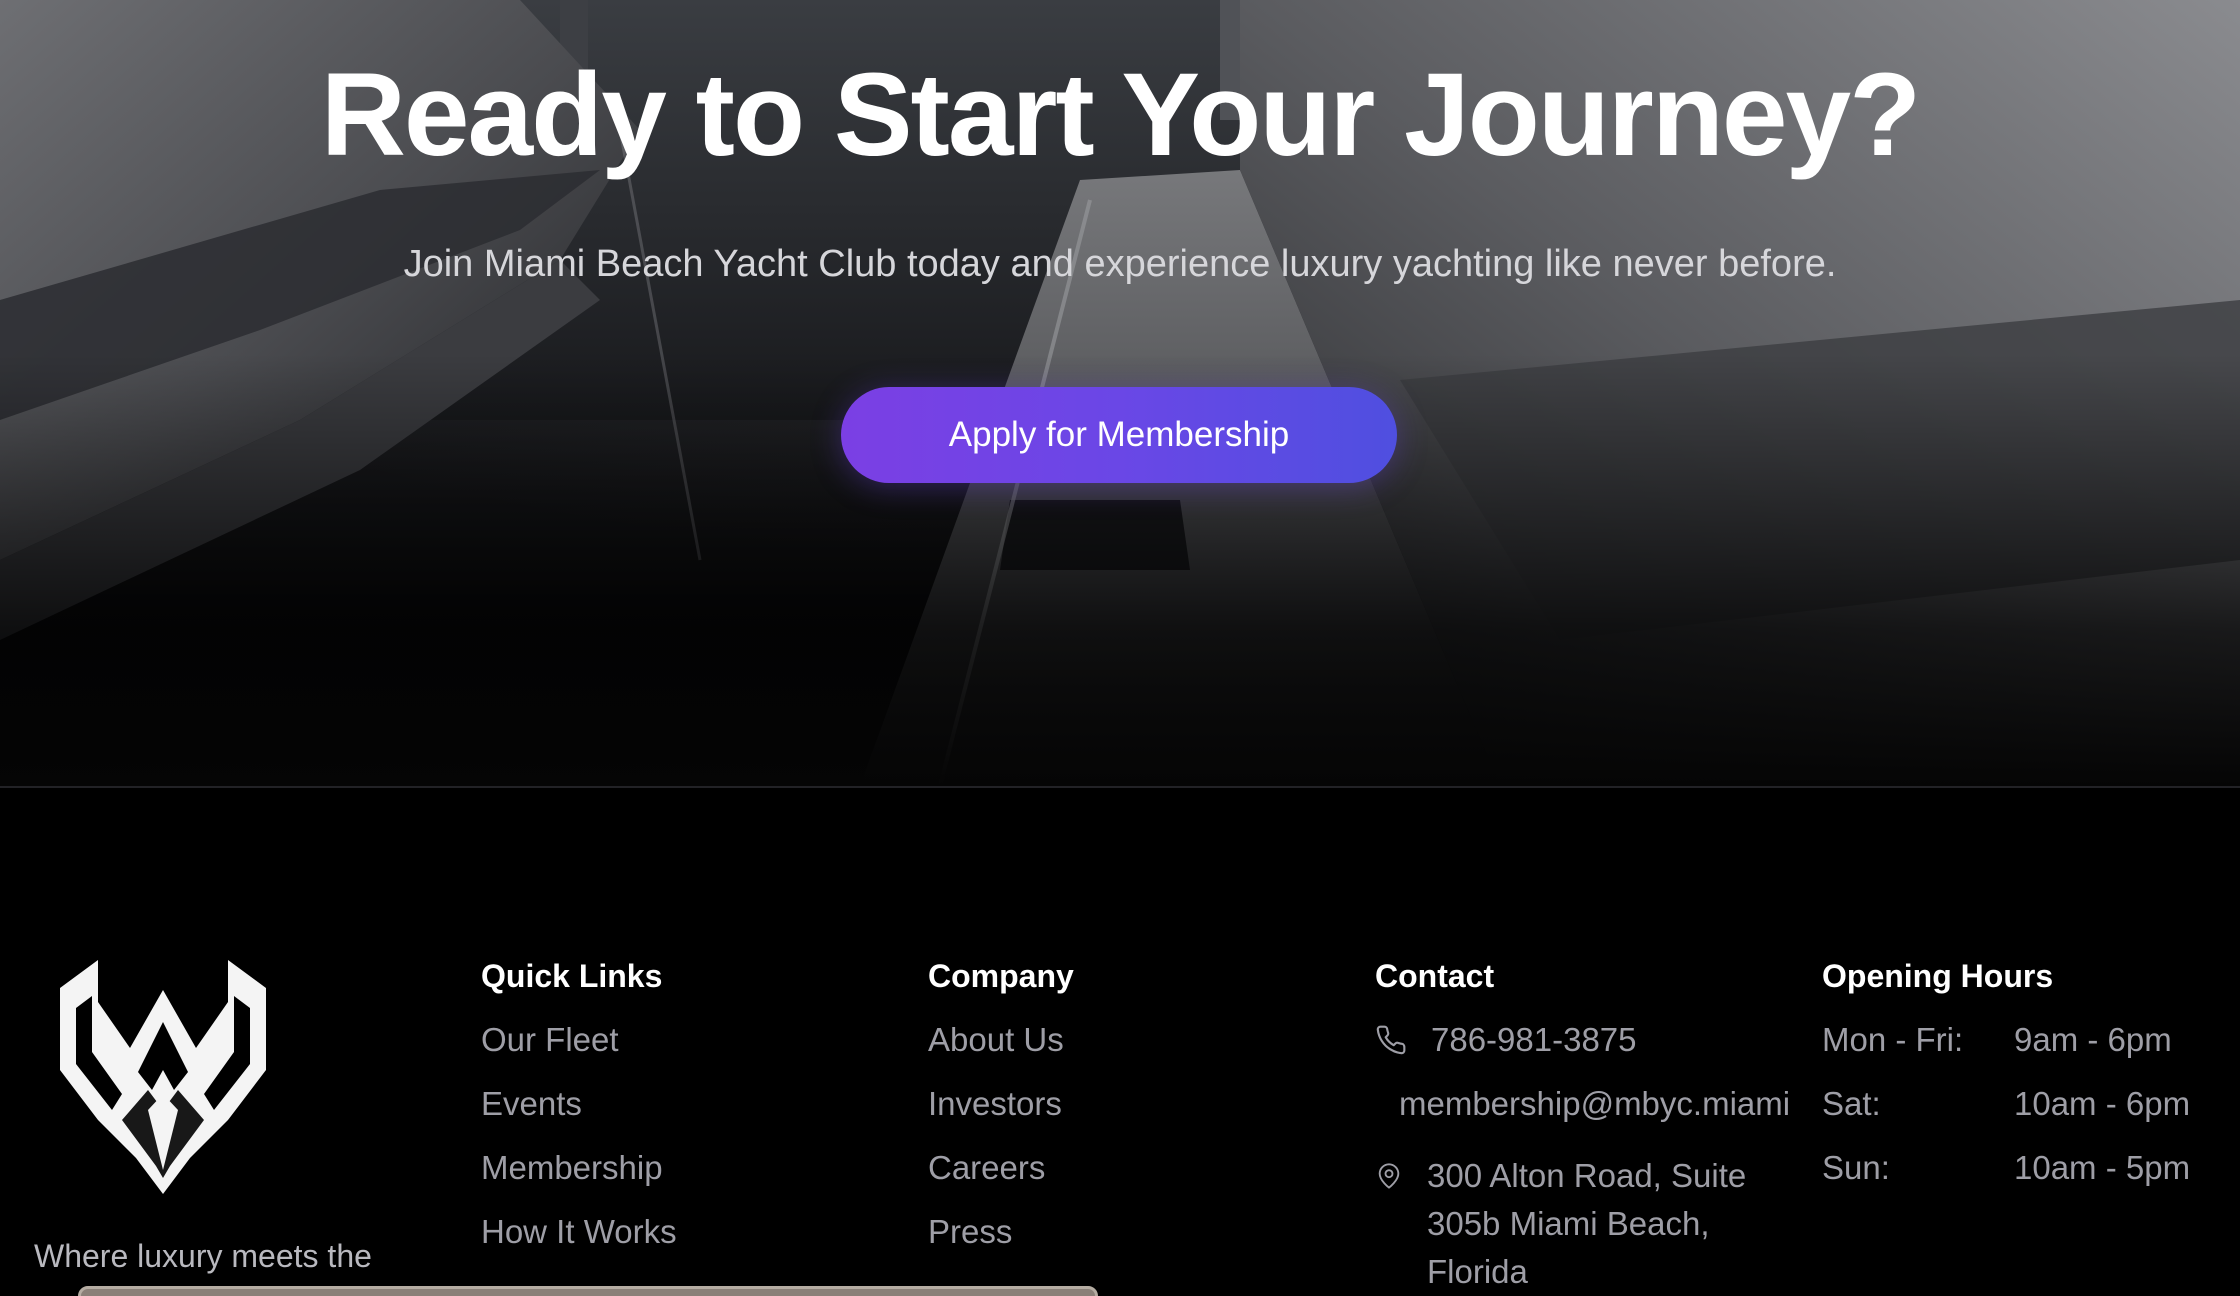 This screenshot has width=2240, height=1296. What do you see at coordinates (579, 1232) in the screenshot?
I see `link-how-it-works: How It Works` at bounding box center [579, 1232].